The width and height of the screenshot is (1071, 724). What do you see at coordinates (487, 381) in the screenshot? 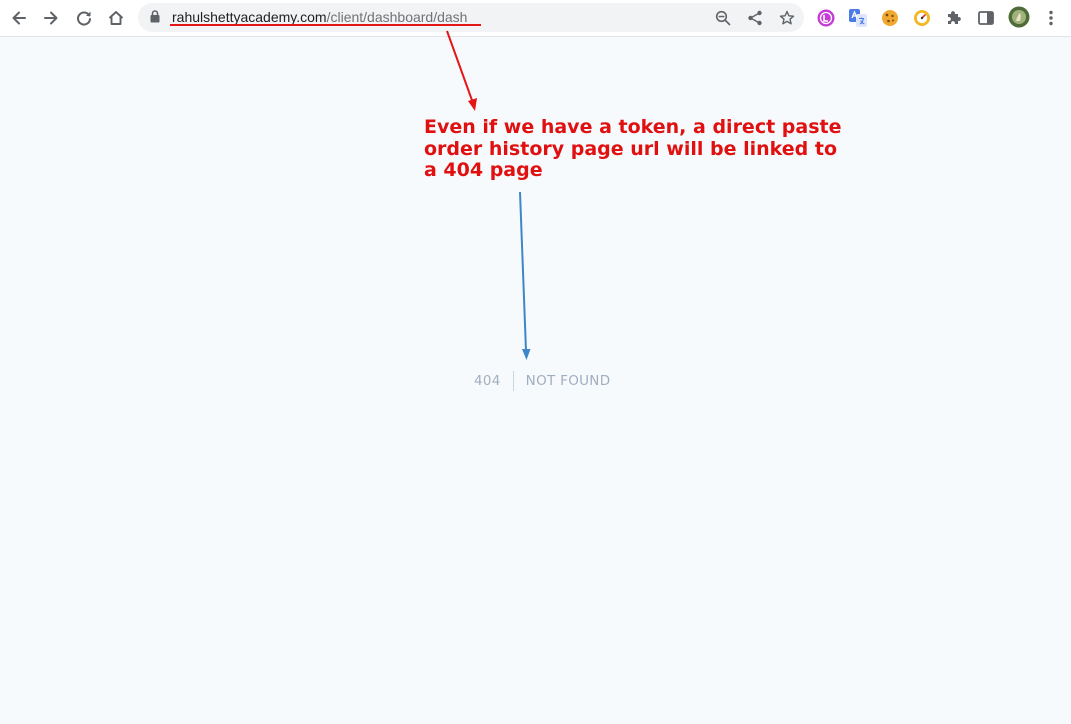
I see `error-code: 404` at bounding box center [487, 381].